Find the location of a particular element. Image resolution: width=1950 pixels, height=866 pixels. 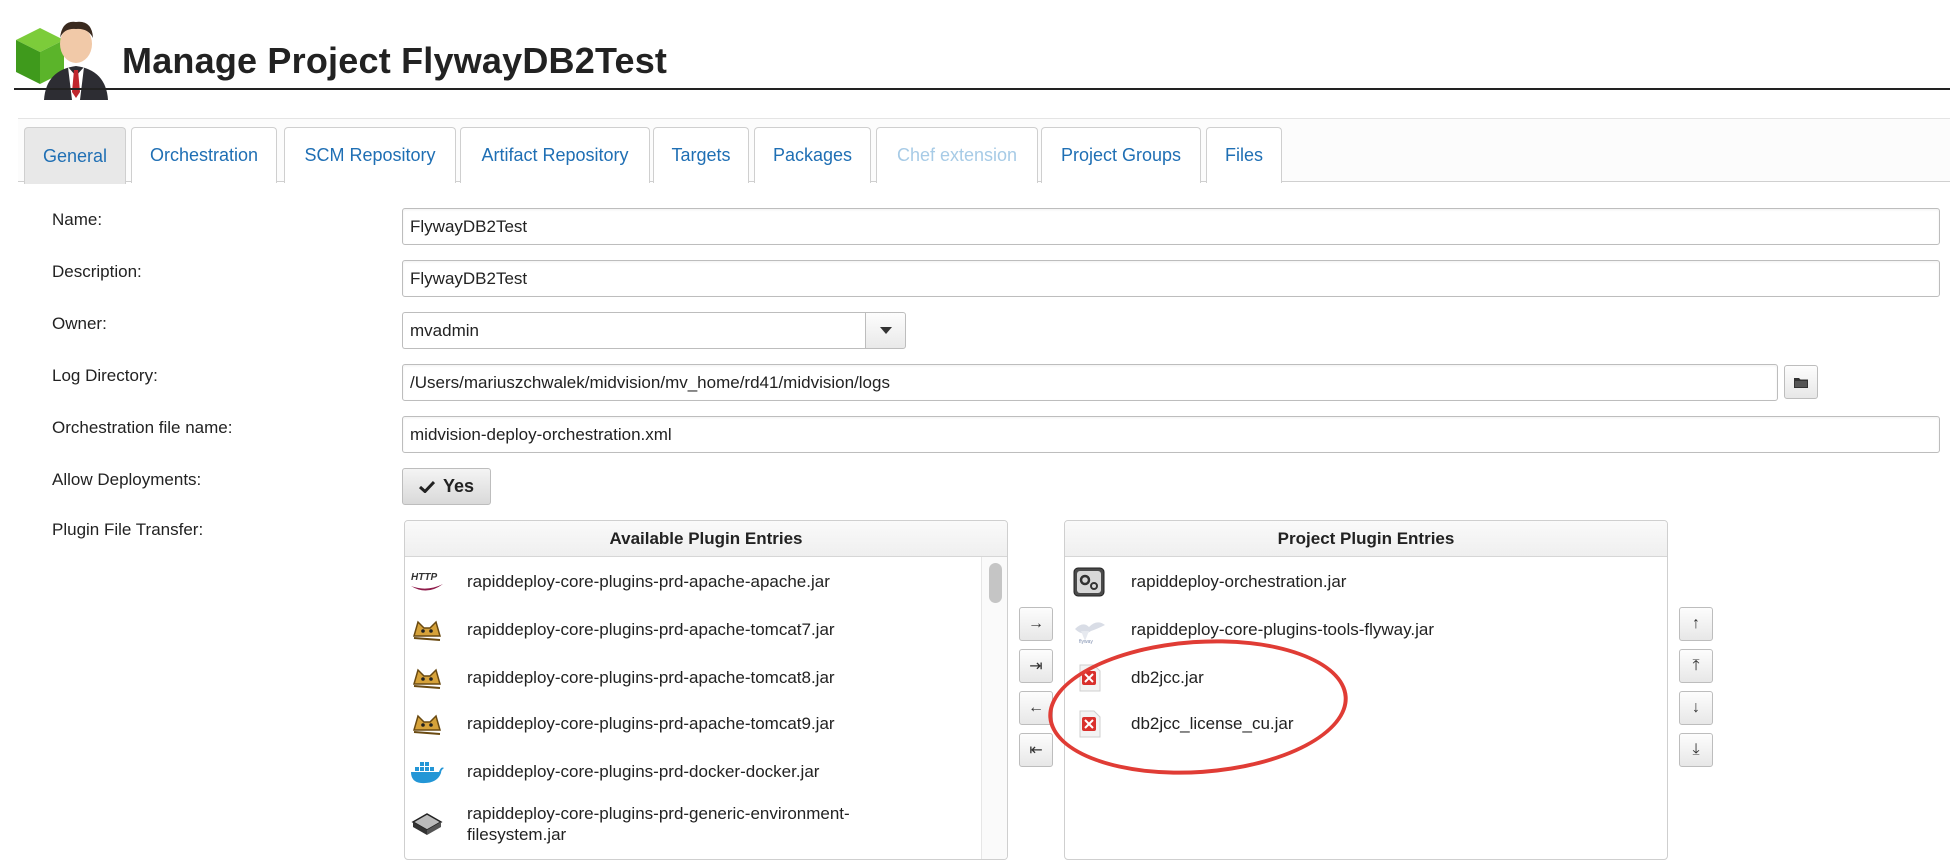

checkmark-icon is located at coordinates (426, 486).